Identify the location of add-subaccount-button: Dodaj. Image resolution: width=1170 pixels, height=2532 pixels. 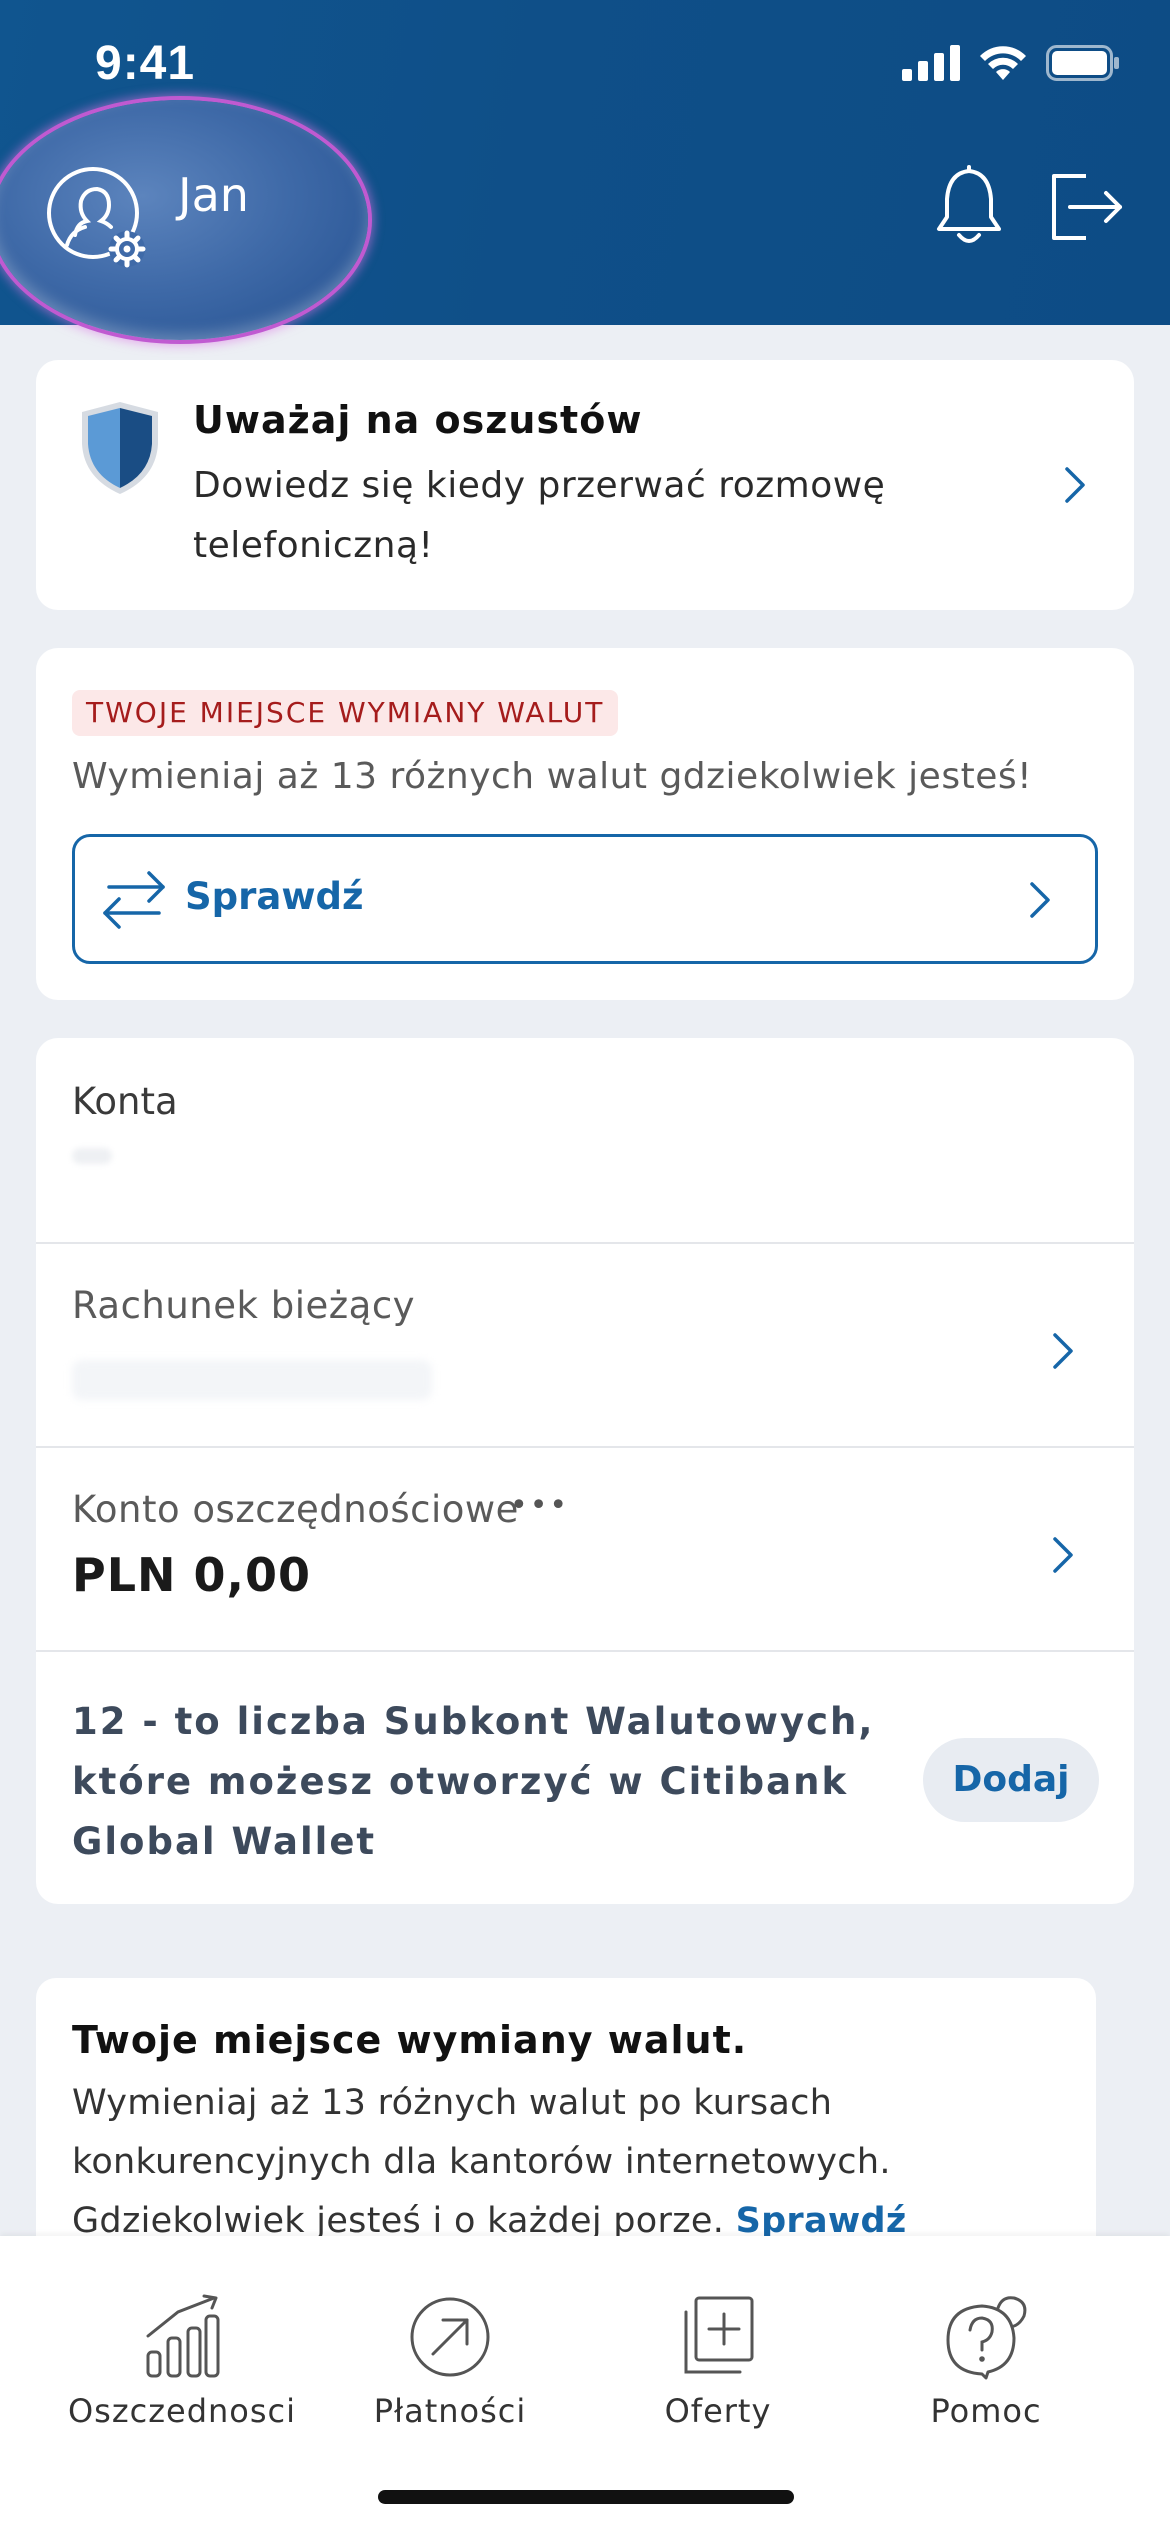
(1011, 1780).